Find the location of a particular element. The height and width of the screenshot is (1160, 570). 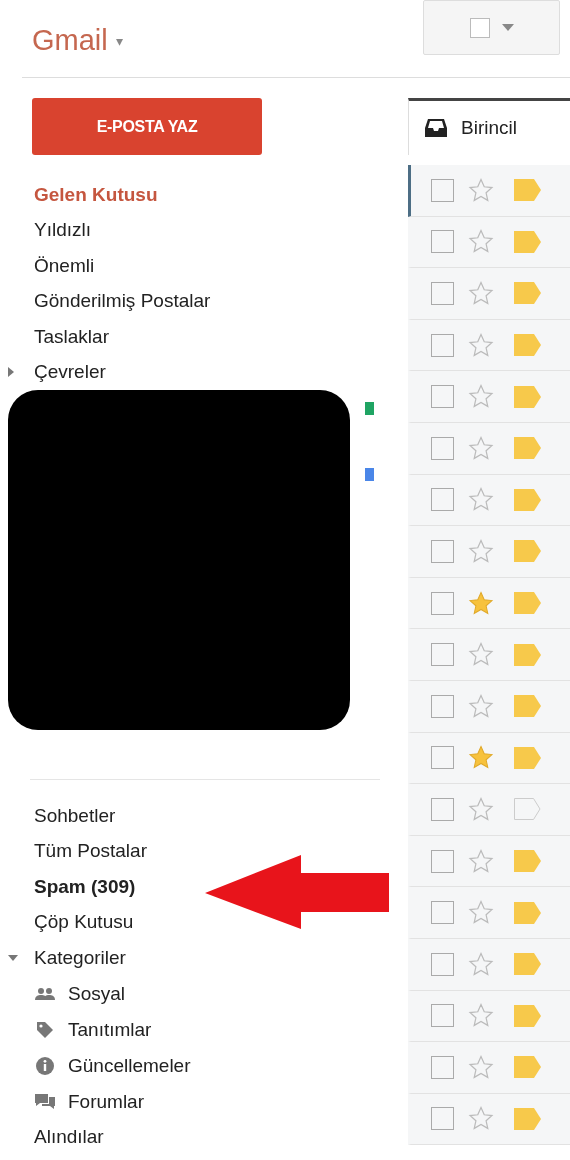

folder-link: Gönderilmiş Postalar is located at coordinates (122, 301).